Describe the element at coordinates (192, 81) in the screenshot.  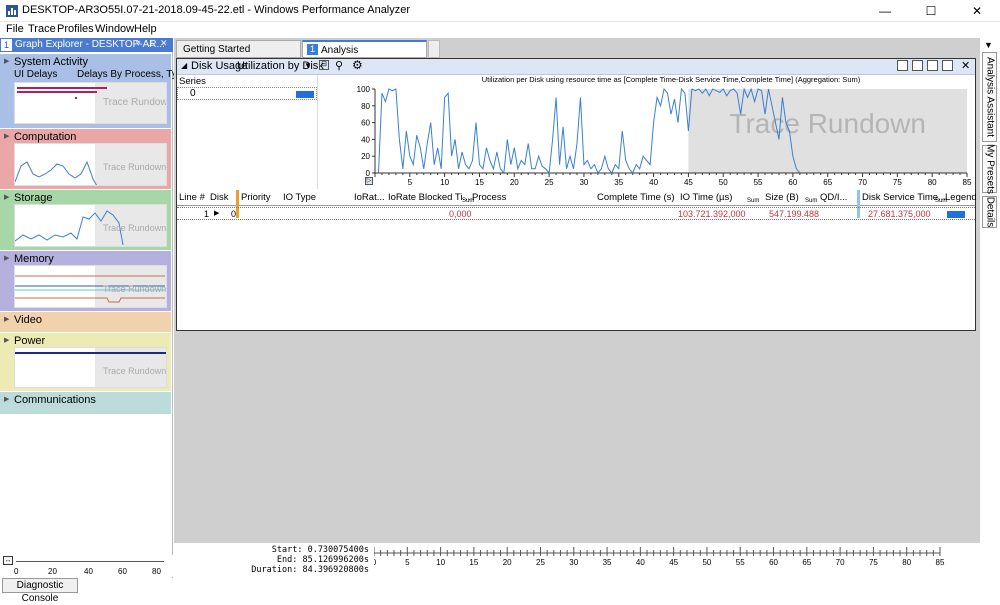
I see `series-header: Series` at that location.